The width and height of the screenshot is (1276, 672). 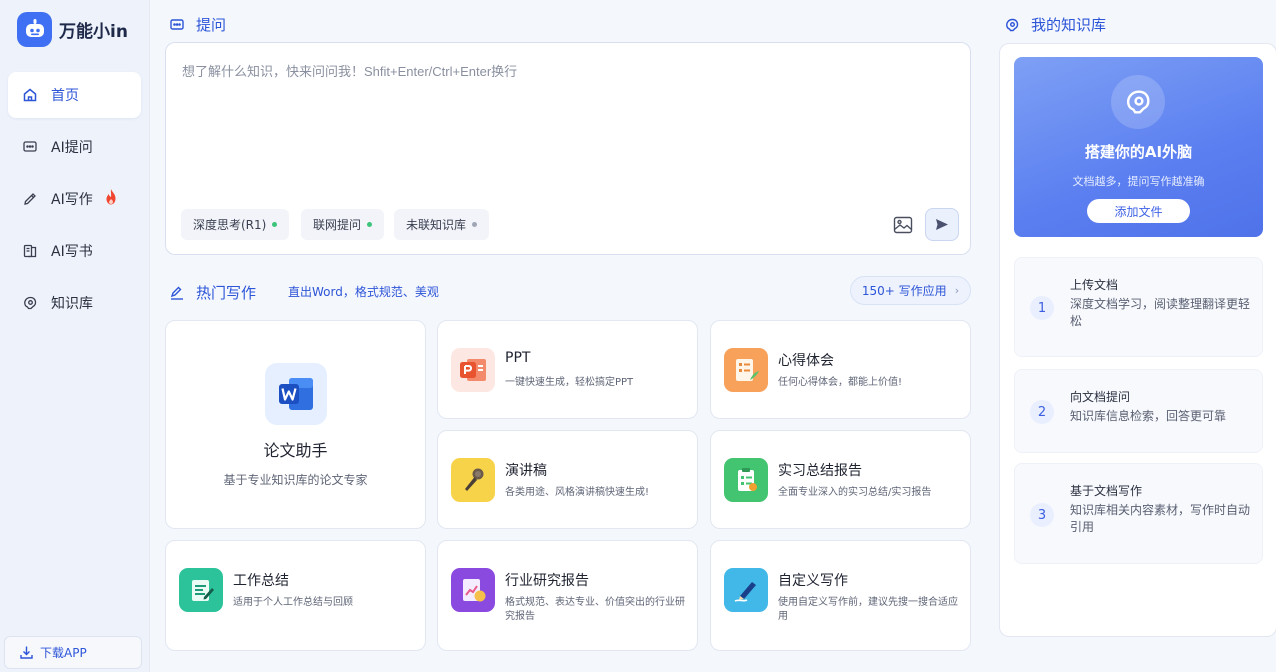 What do you see at coordinates (111, 199) in the screenshot?
I see `fire-icon` at bounding box center [111, 199].